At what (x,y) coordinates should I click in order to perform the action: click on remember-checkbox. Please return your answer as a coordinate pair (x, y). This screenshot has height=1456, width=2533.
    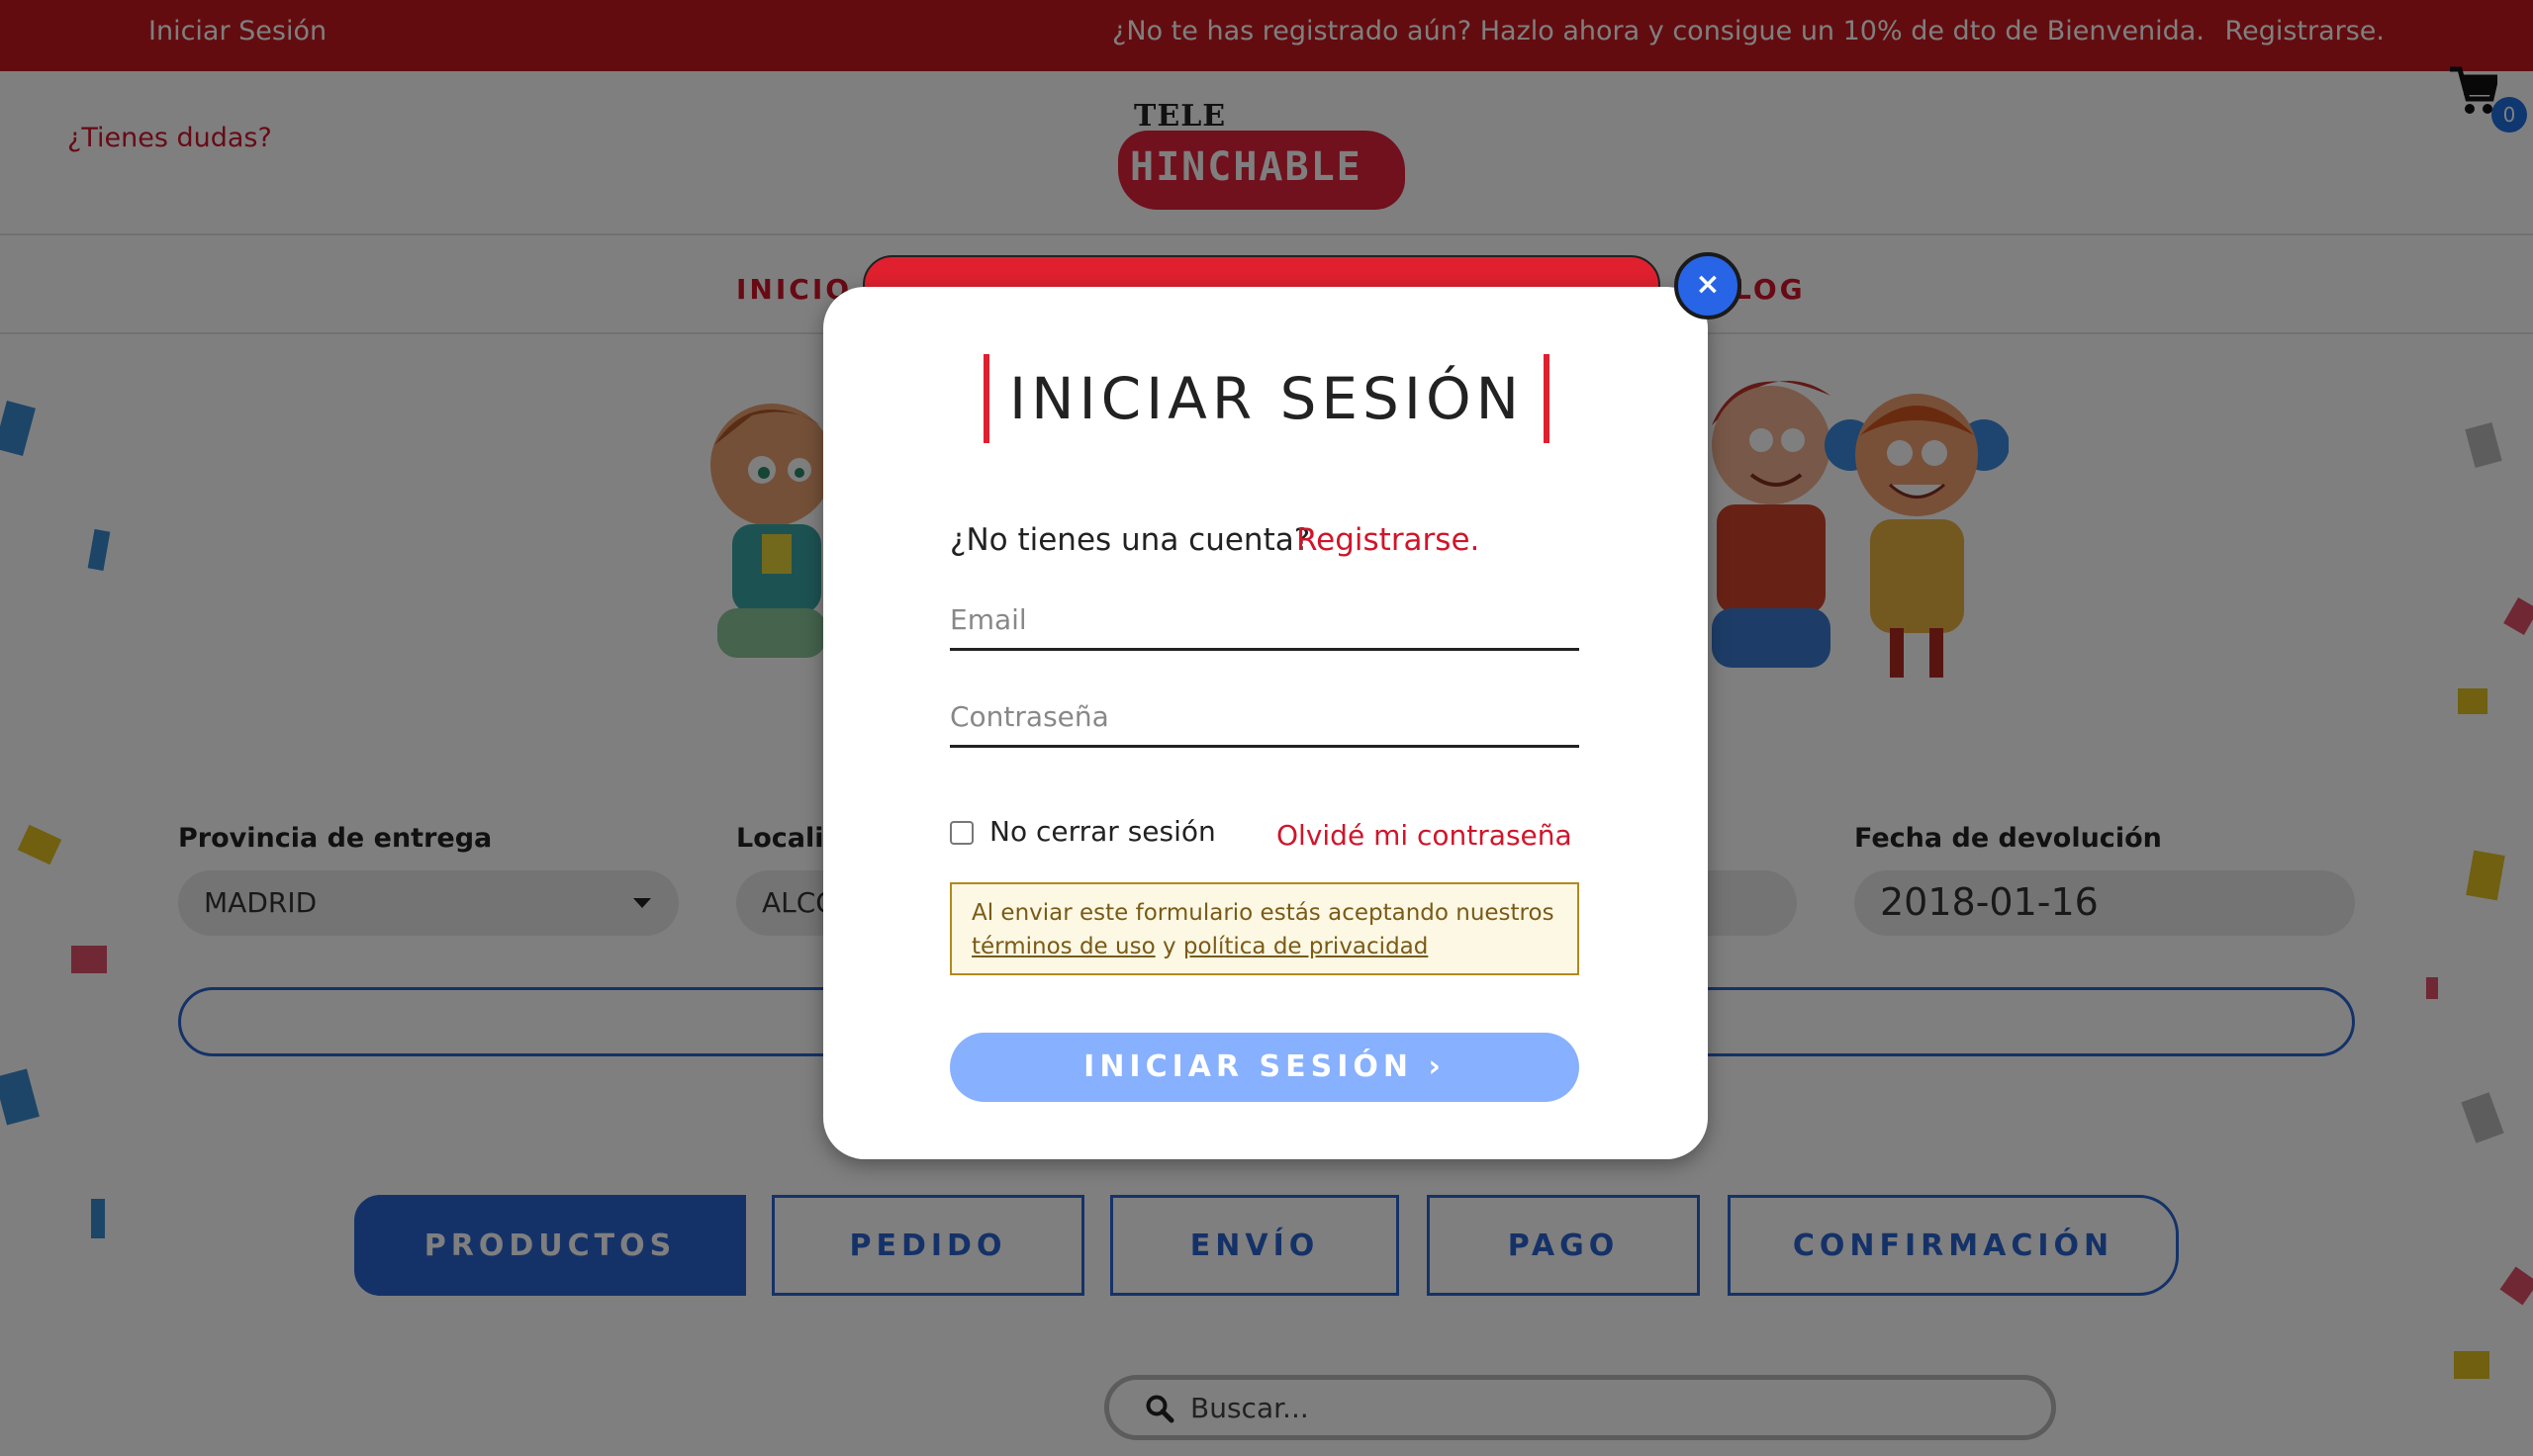
    Looking at the image, I should click on (962, 833).